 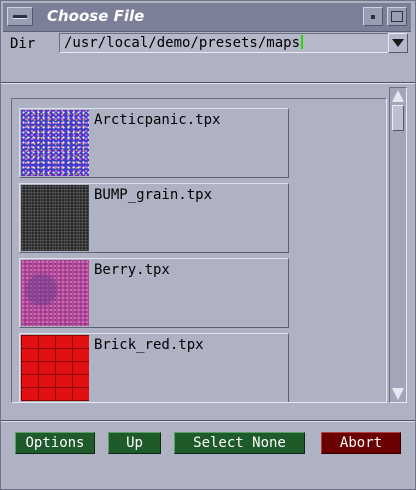 I want to click on window-title: Choose File, so click(x=96, y=16).